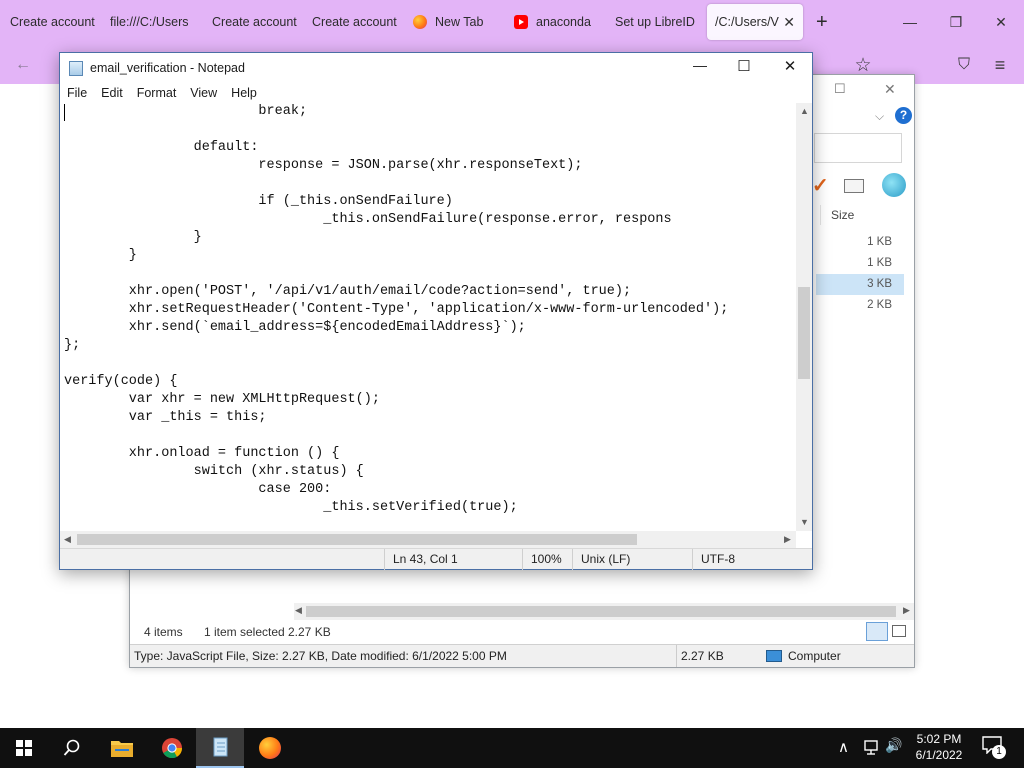 Image resolution: width=1024 pixels, height=768 pixels. What do you see at coordinates (752, 559) in the screenshot?
I see `encoding: UTF-8` at bounding box center [752, 559].